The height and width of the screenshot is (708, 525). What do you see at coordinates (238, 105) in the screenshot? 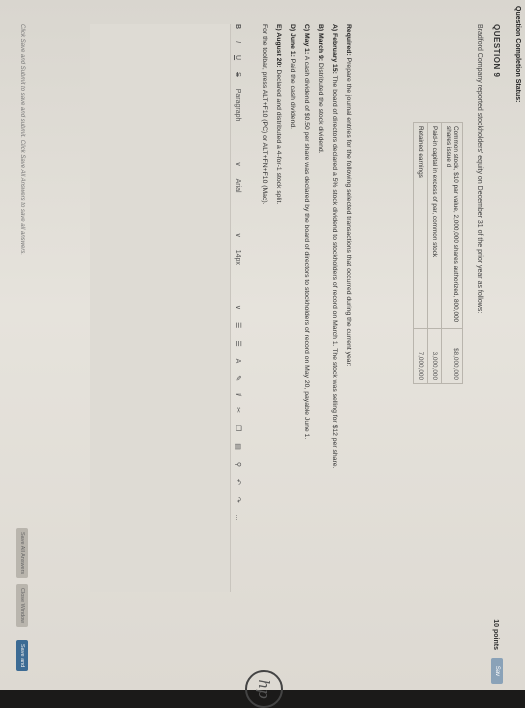
I see `paragraph-select: Paragraph` at bounding box center [238, 105].